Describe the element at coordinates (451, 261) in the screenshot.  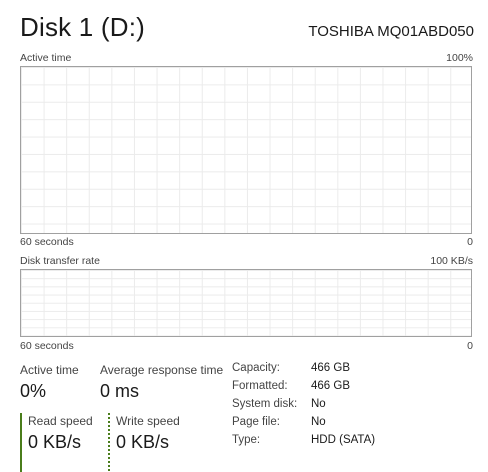
I see `transfer-rate-chart-max: 100 KB/s` at that location.